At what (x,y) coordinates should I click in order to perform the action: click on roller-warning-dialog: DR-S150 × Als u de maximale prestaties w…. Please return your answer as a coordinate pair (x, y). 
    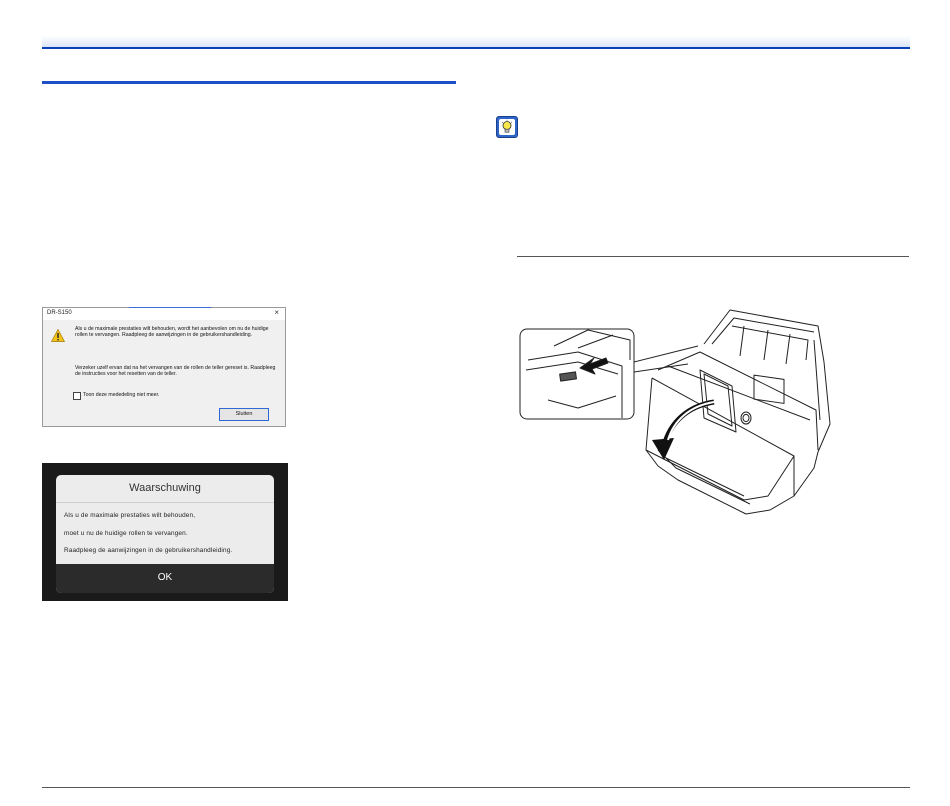
    Looking at the image, I should click on (164, 367).